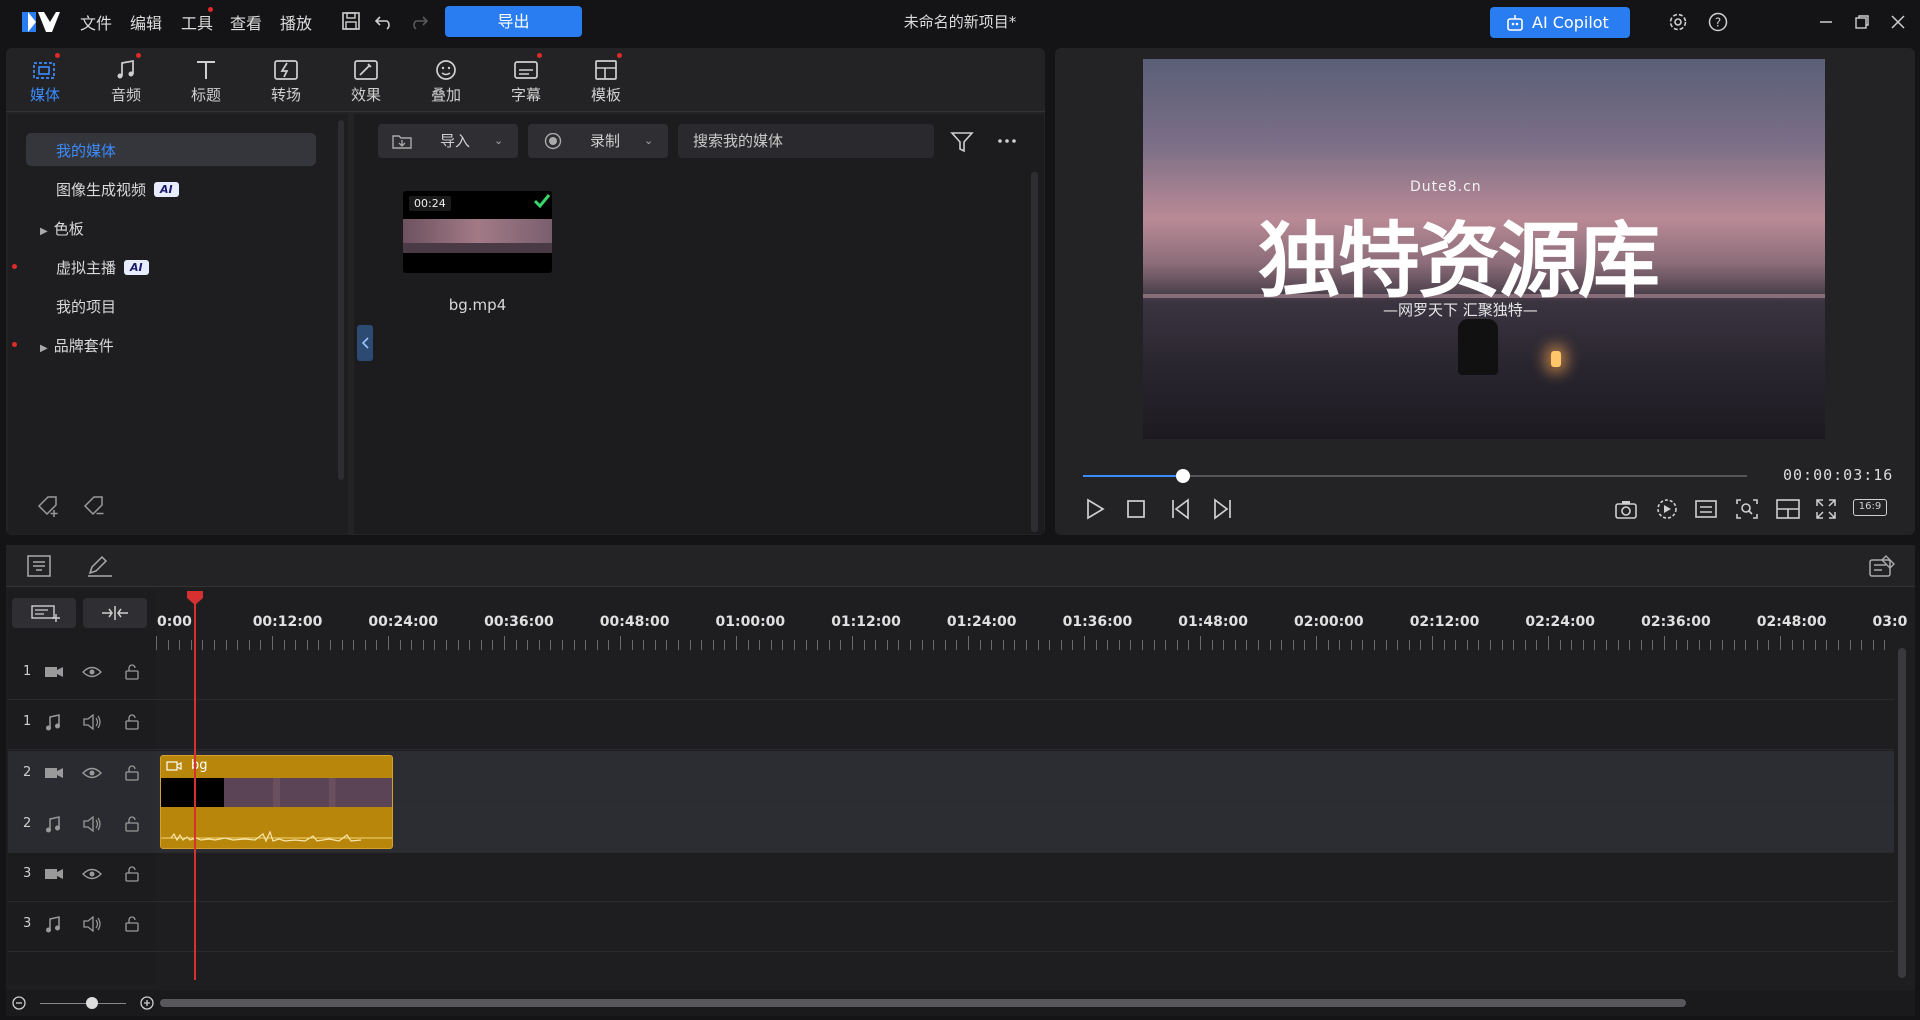  I want to click on subtitle-toggle-icon, so click(1706, 509).